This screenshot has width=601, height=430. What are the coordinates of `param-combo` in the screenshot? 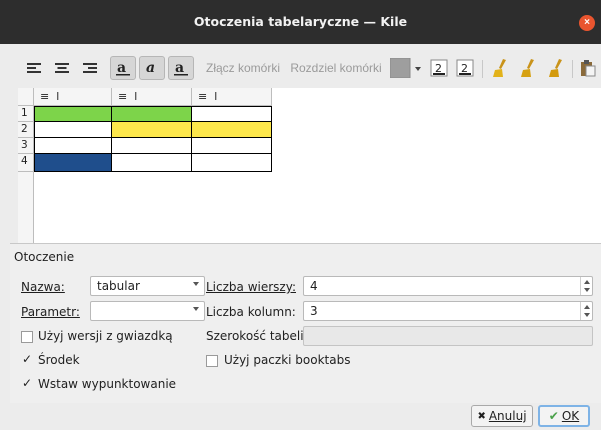 It's located at (147, 311).